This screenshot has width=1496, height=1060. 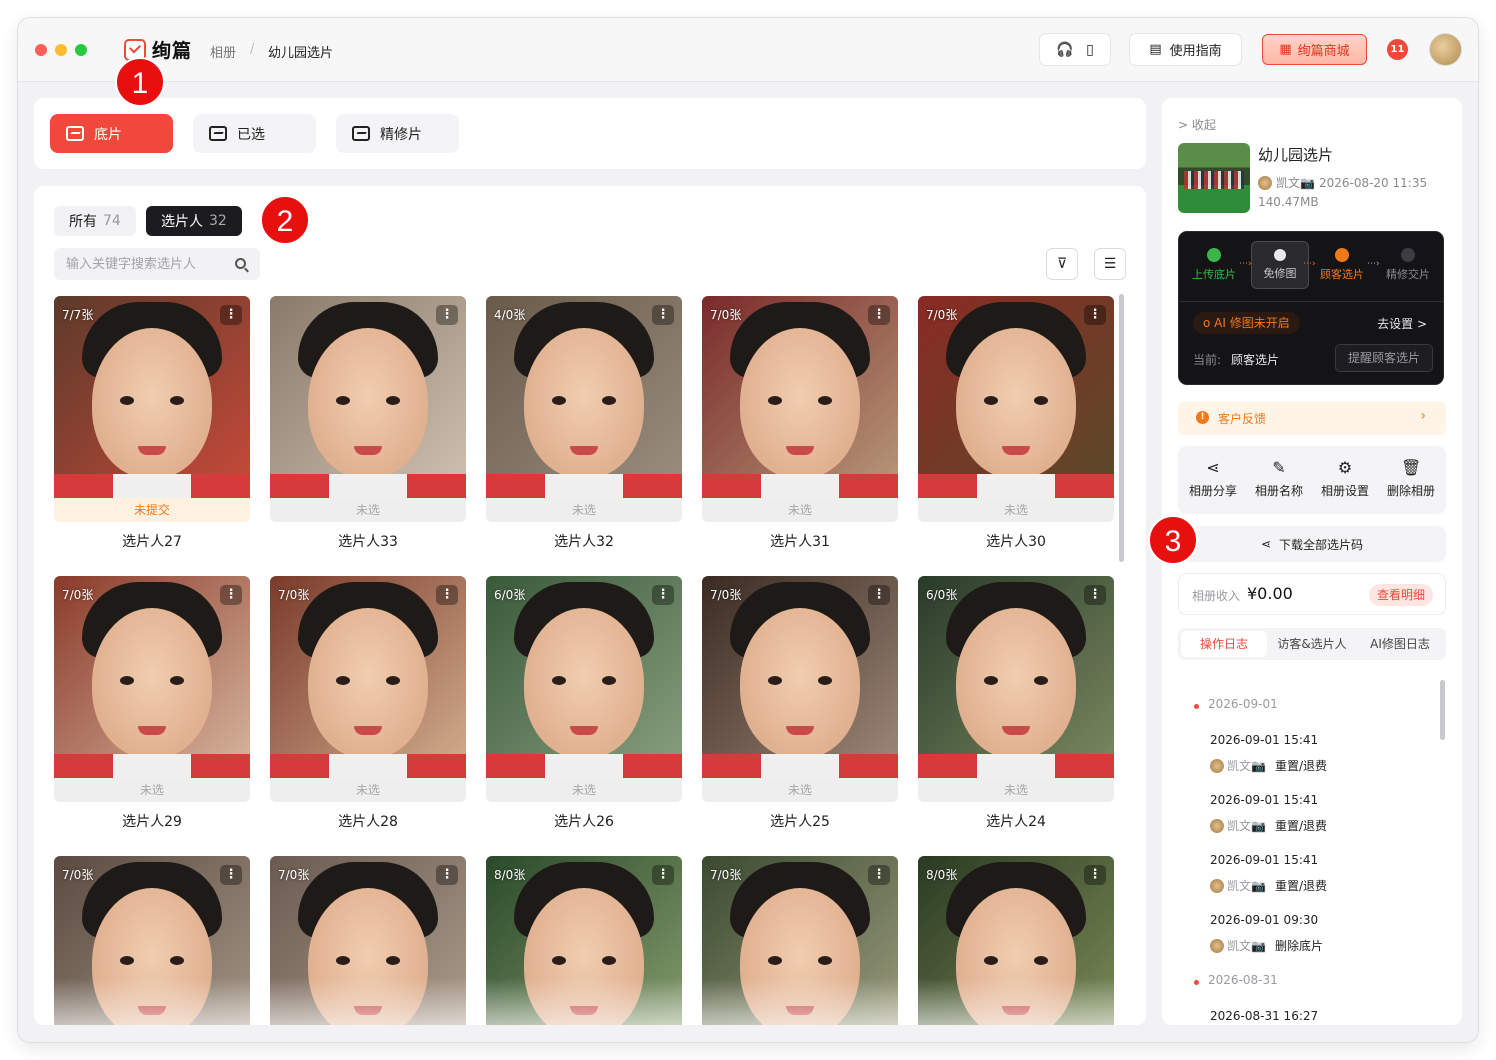 What do you see at coordinates (1312, 418) in the screenshot?
I see `customer-feedback-row: ! 客户反馈 ›` at bounding box center [1312, 418].